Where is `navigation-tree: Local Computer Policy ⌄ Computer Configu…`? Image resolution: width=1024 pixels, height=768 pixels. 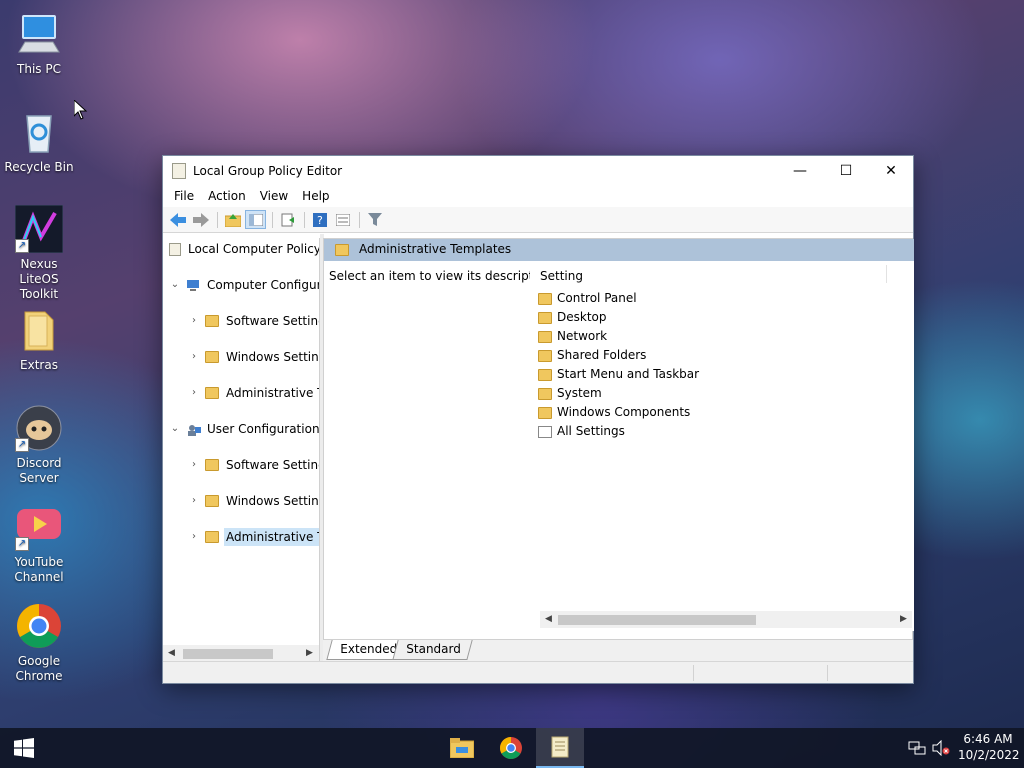
navigation-tree: Local Computer Policy ⌄ Computer Configu… is located at coordinates (241, 451).